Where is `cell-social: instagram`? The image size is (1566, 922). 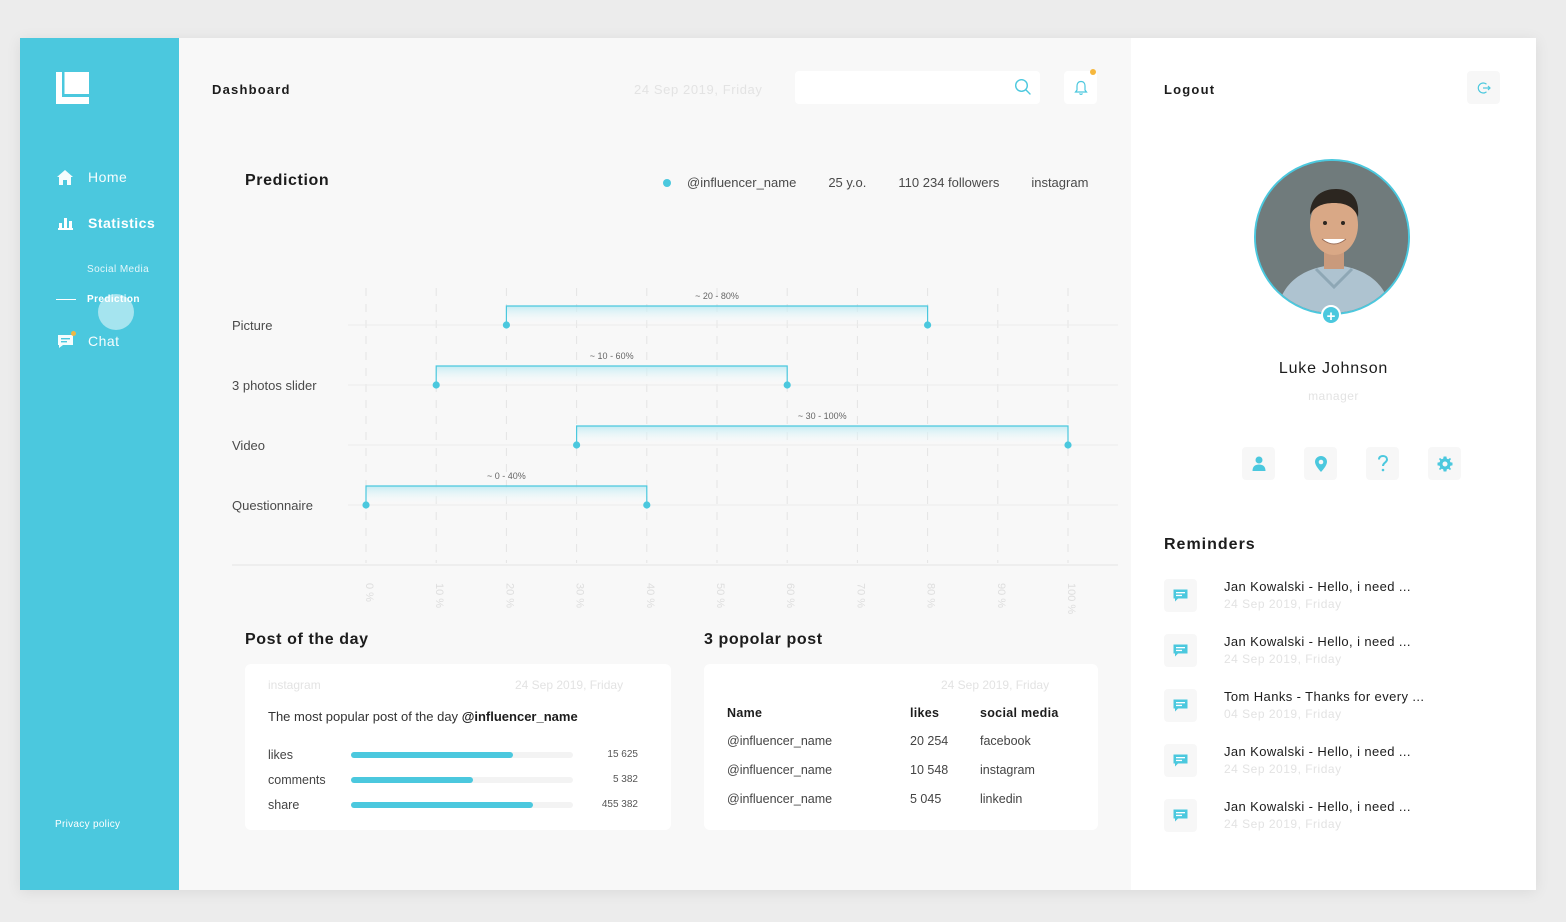
cell-social: instagram is located at coordinates (1007, 770).